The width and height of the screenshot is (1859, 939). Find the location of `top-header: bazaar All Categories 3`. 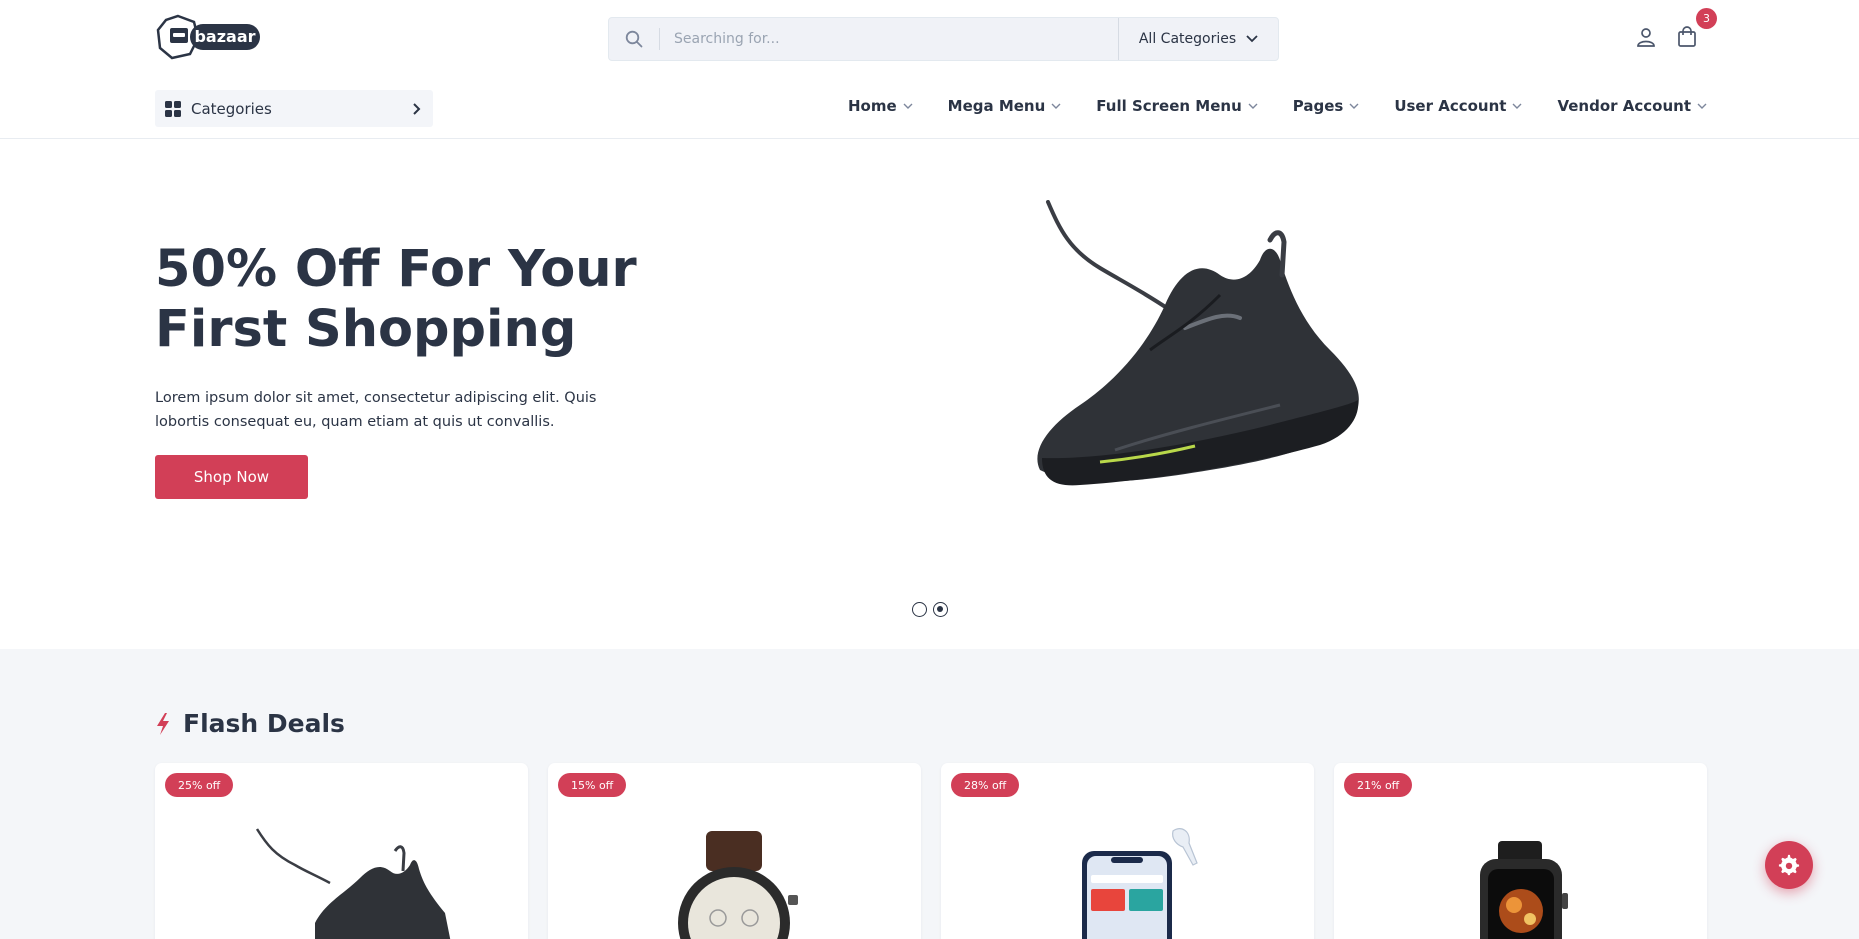

top-header: bazaar All Categories 3 is located at coordinates (929, 40).